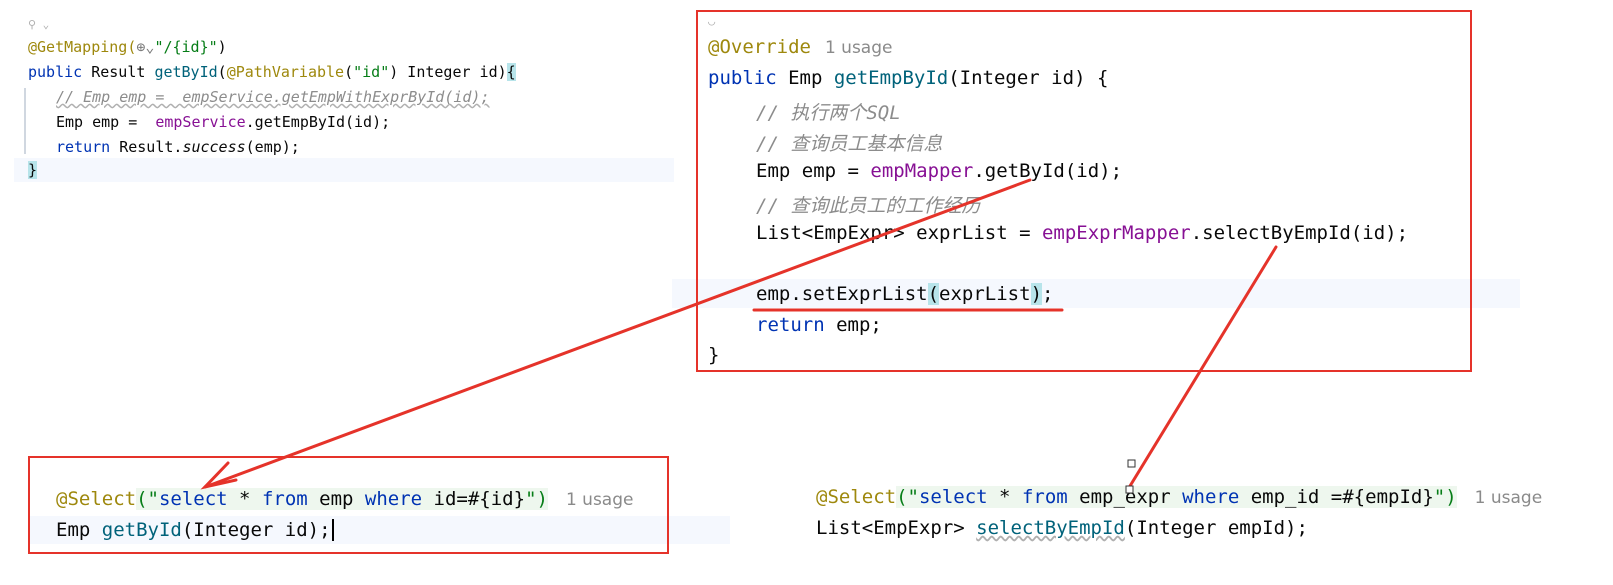 This screenshot has height=585, width=1613. What do you see at coordinates (219, 475) in the screenshot?
I see `arrowhead-getbyid` at bounding box center [219, 475].